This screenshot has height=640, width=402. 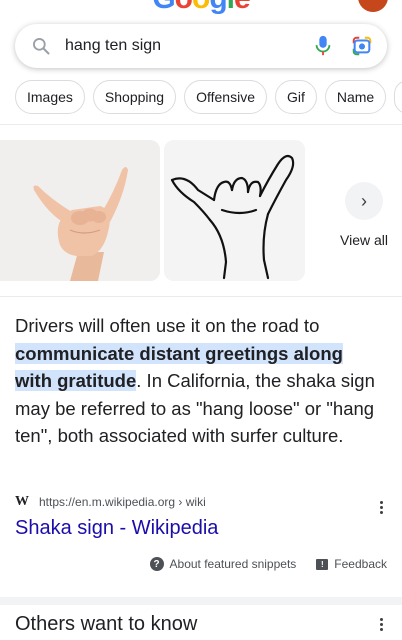 I want to click on chip-offensive: Offensive, so click(x=225, y=97).